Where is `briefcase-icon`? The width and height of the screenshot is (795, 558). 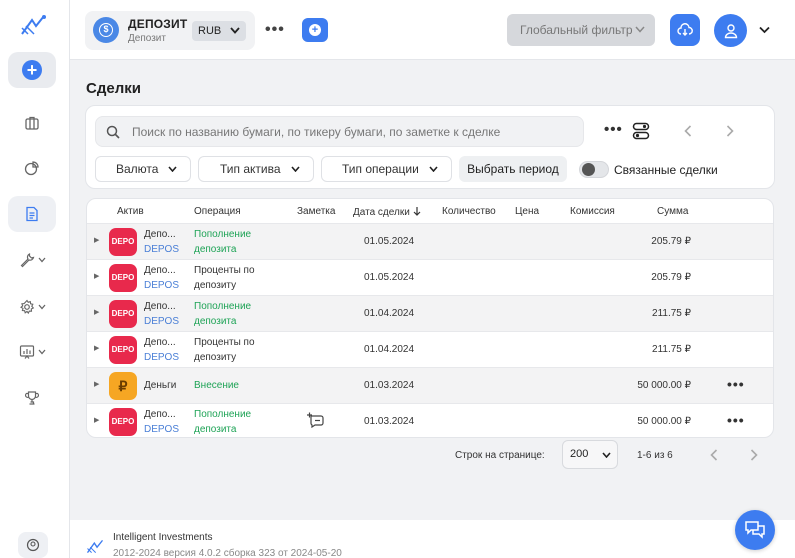 briefcase-icon is located at coordinates (32, 123).